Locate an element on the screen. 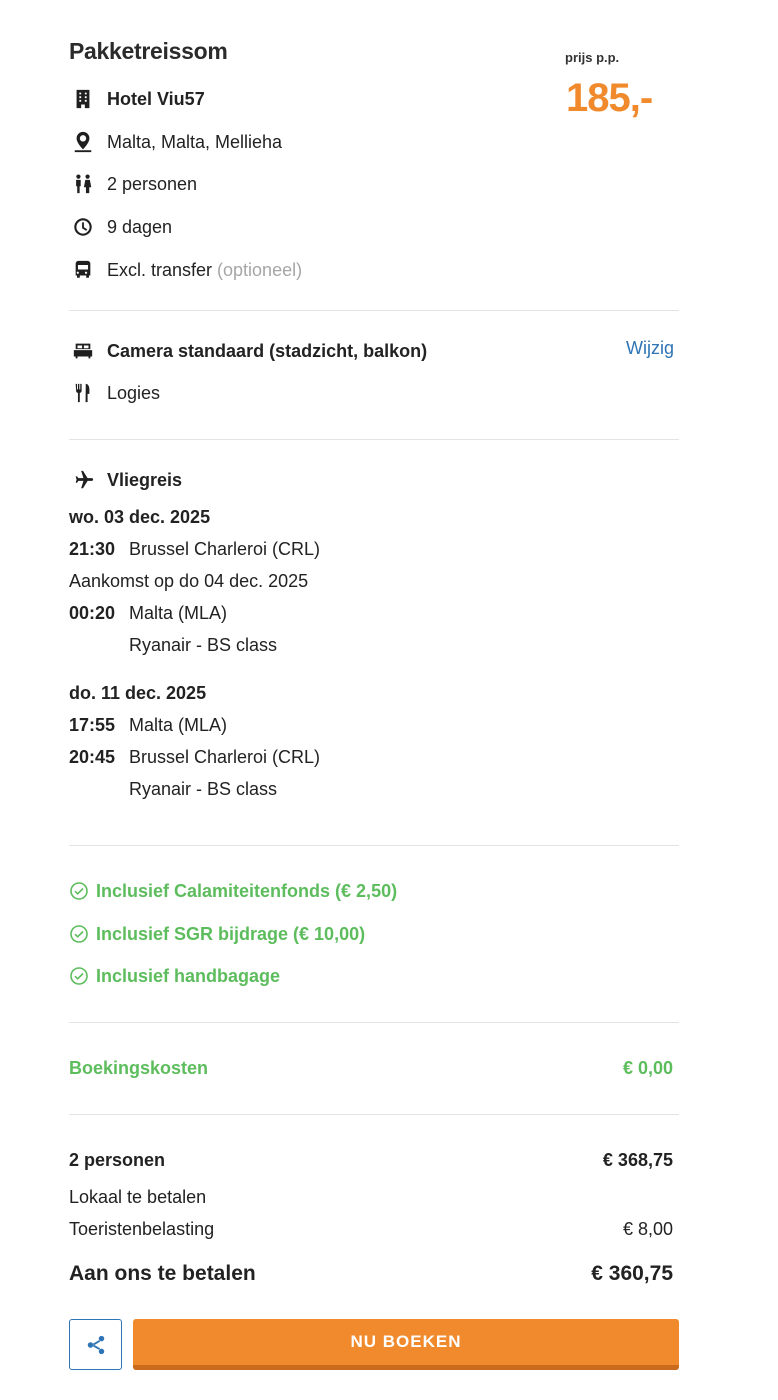 This screenshot has height=1400, width=778. outbound-departure-time: 21:30 is located at coordinates (92, 549).